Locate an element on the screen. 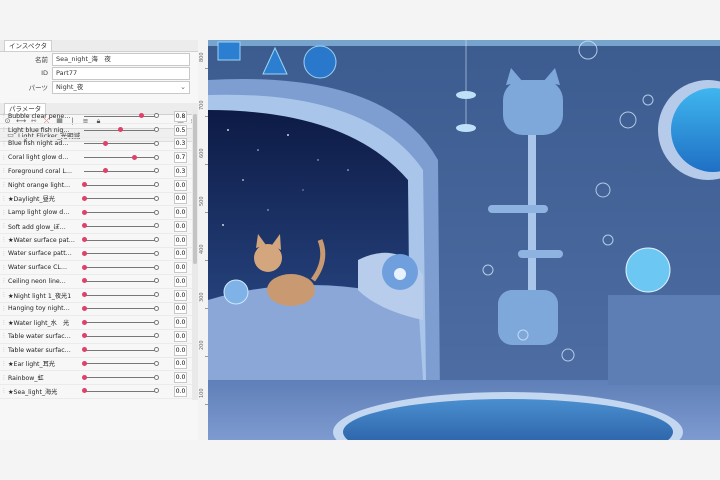 This screenshot has height=480, width=720. id-field: Part77 is located at coordinates (121, 73).